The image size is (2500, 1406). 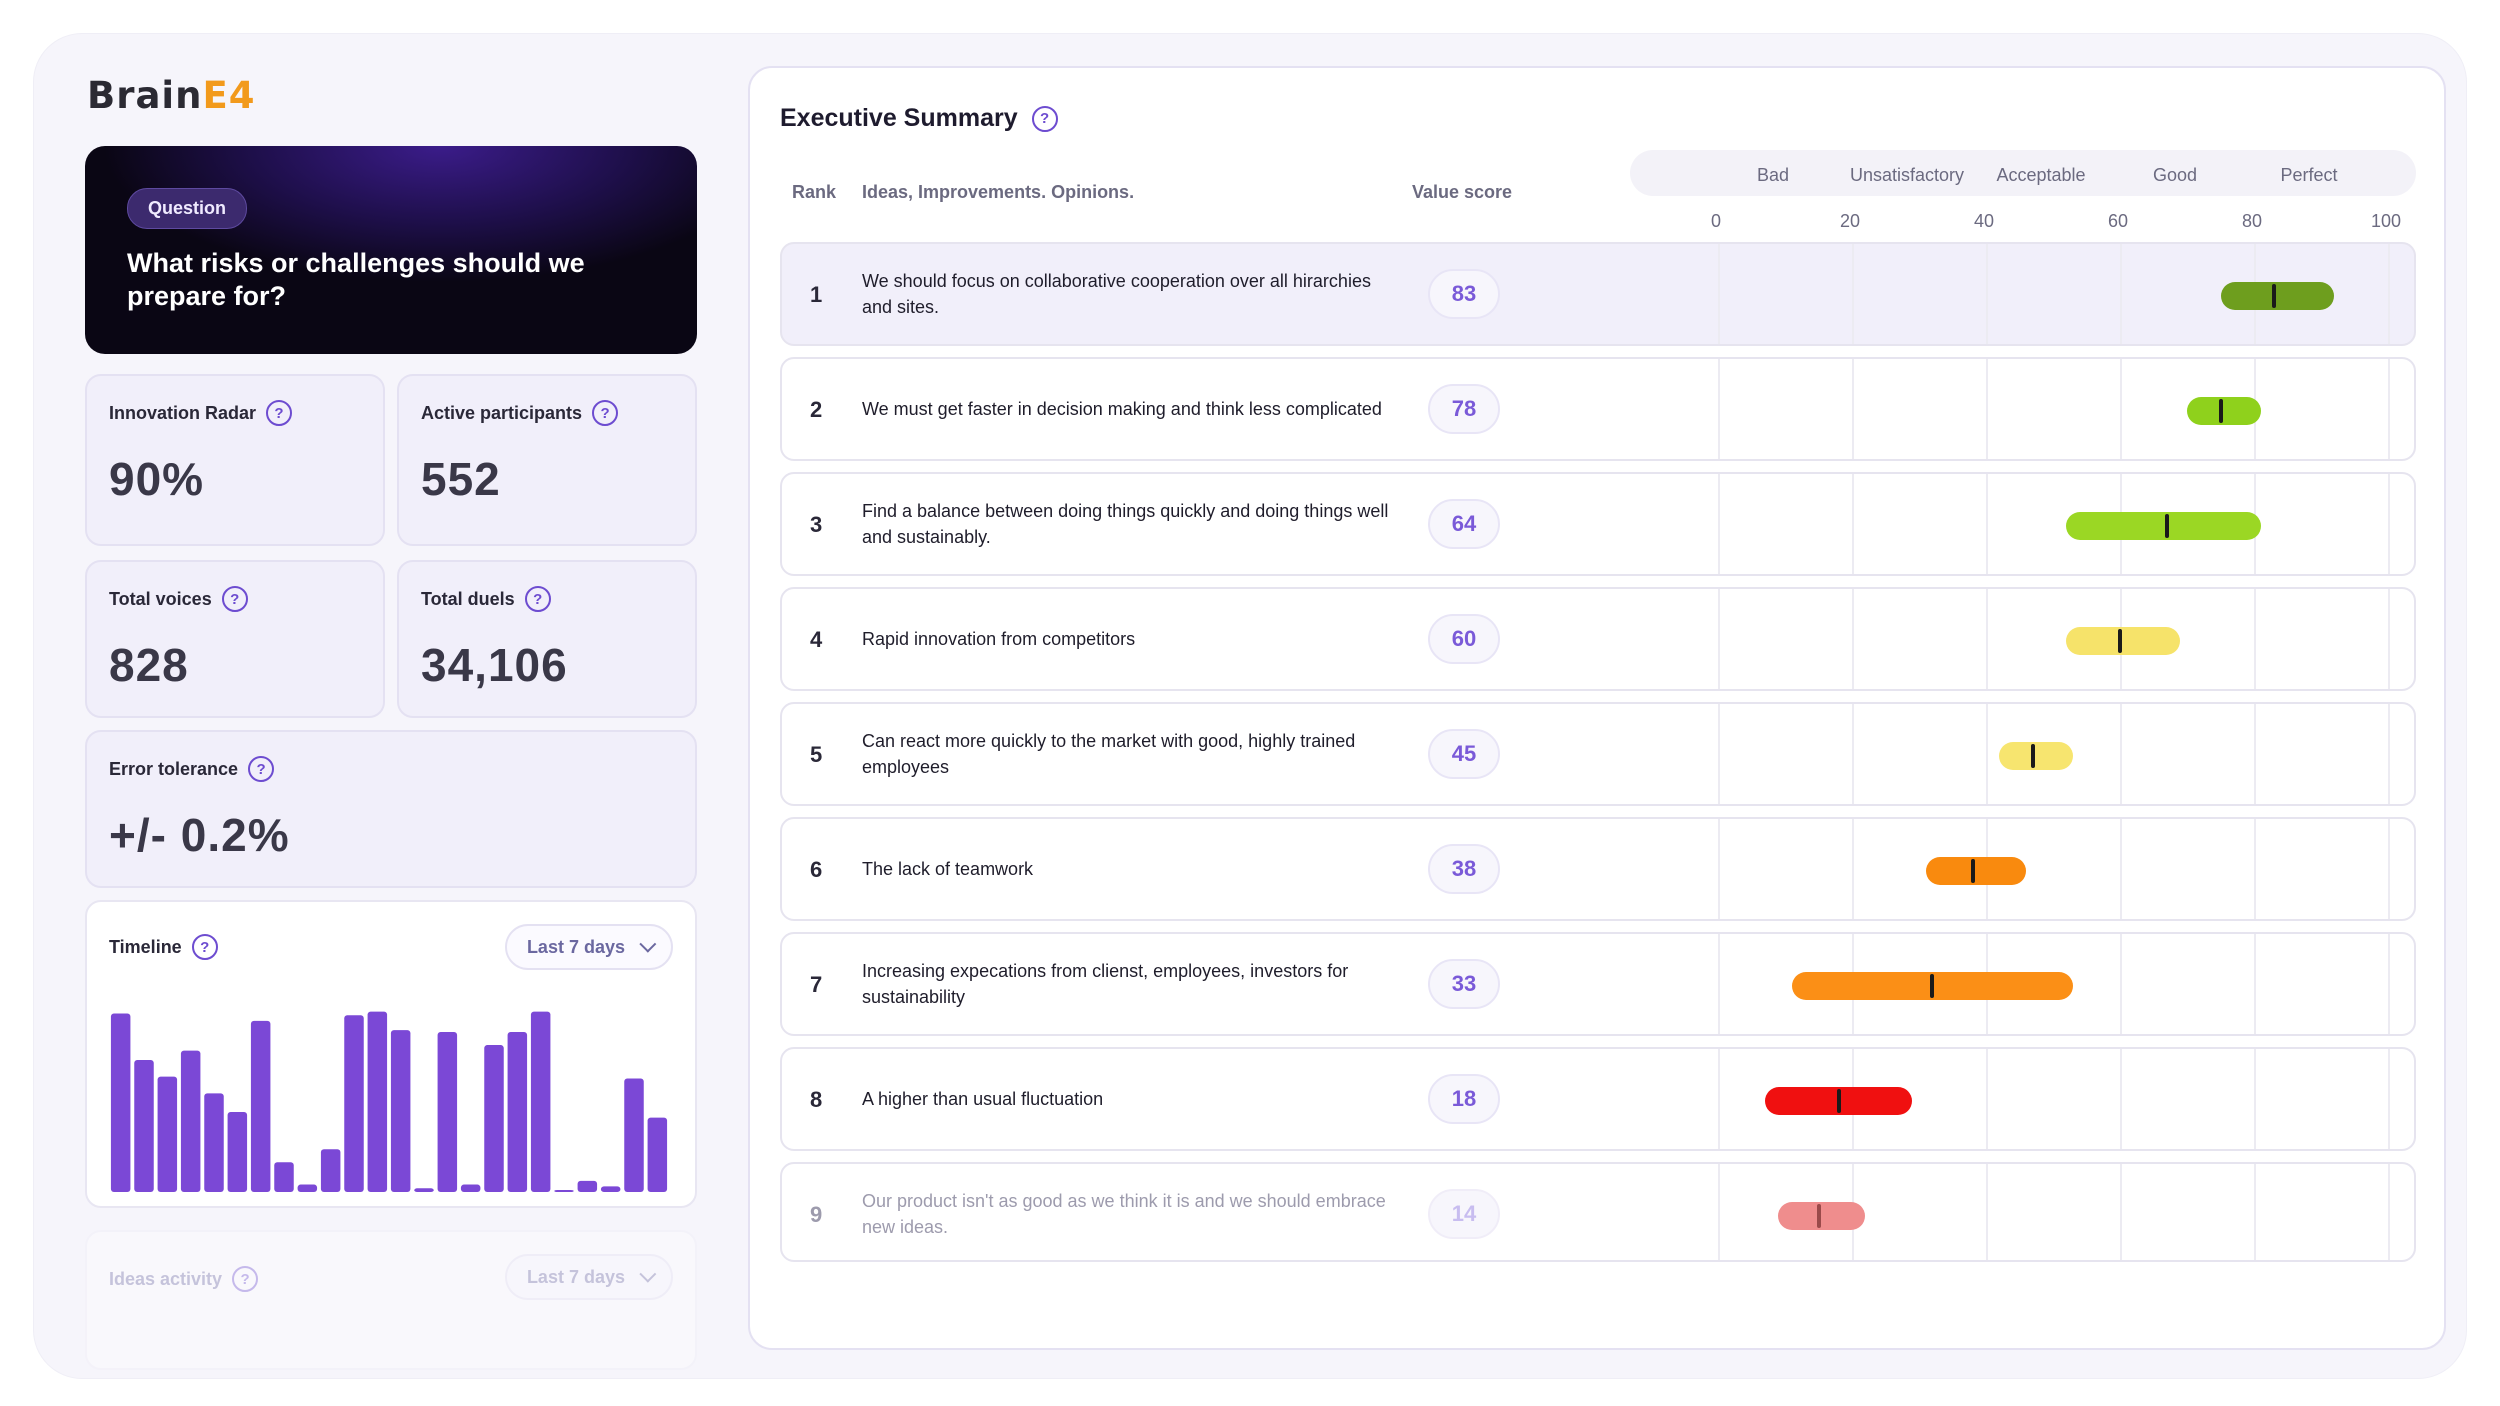 What do you see at coordinates (1462, 192) in the screenshot?
I see `column-header-score: Value score` at bounding box center [1462, 192].